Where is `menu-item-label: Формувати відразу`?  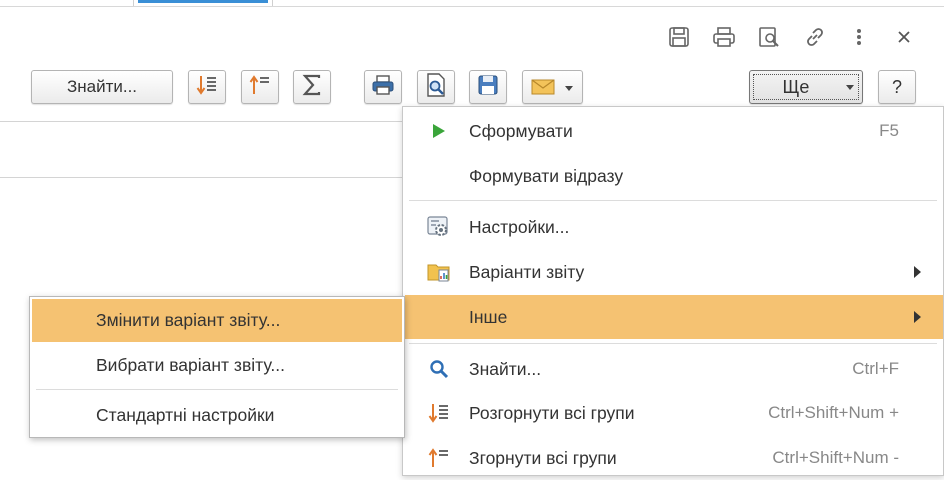 menu-item-label: Формувати відразу is located at coordinates (546, 175).